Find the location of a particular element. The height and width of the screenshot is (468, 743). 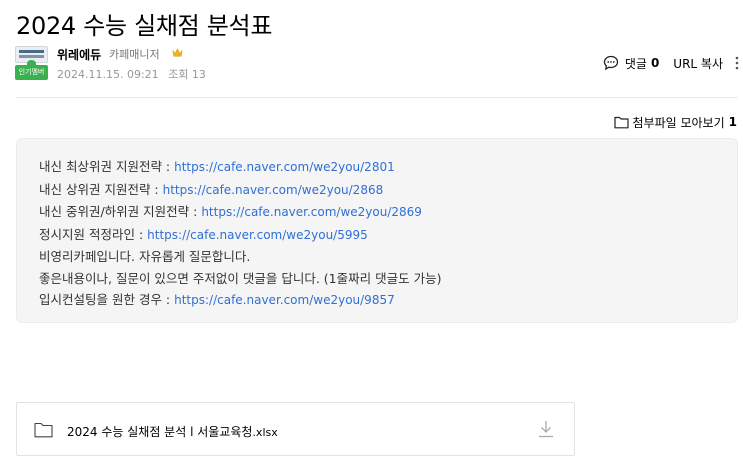

file-name: 2024 수능 실채점 분석 l 서울교육청.xlsx is located at coordinates (172, 431).